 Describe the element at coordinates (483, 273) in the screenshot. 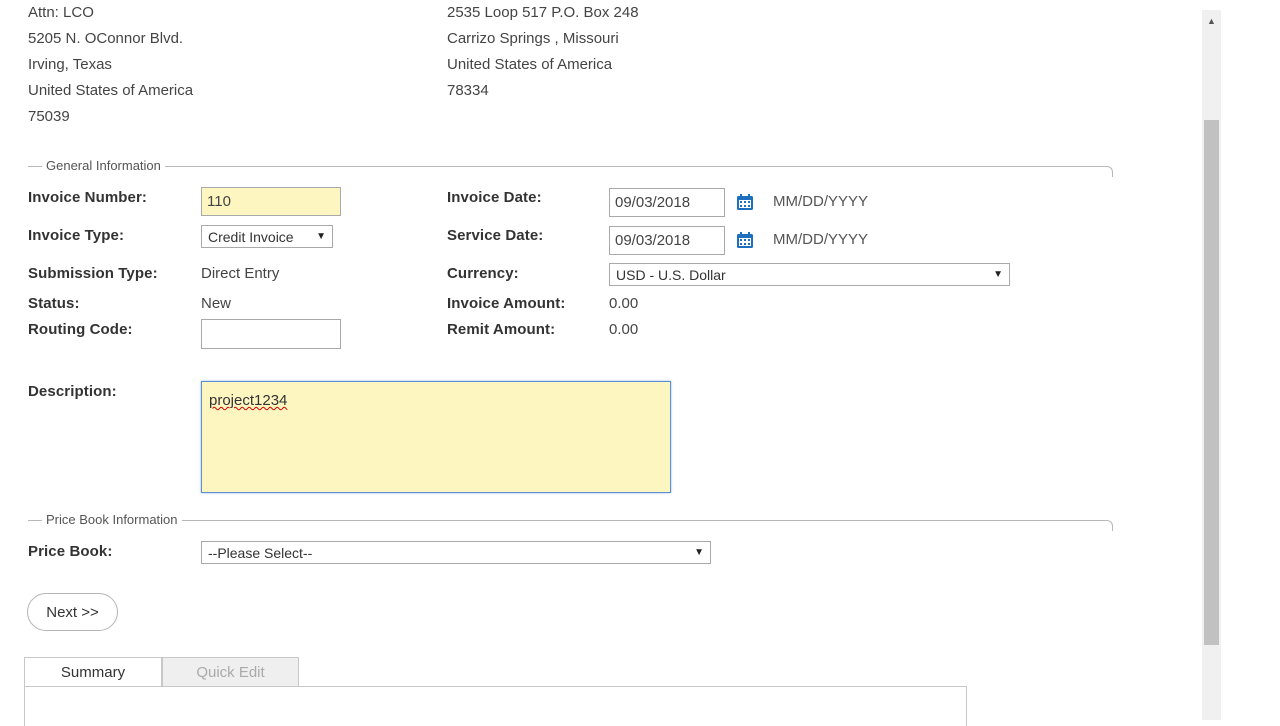

I see `currency-label: Currency:` at that location.